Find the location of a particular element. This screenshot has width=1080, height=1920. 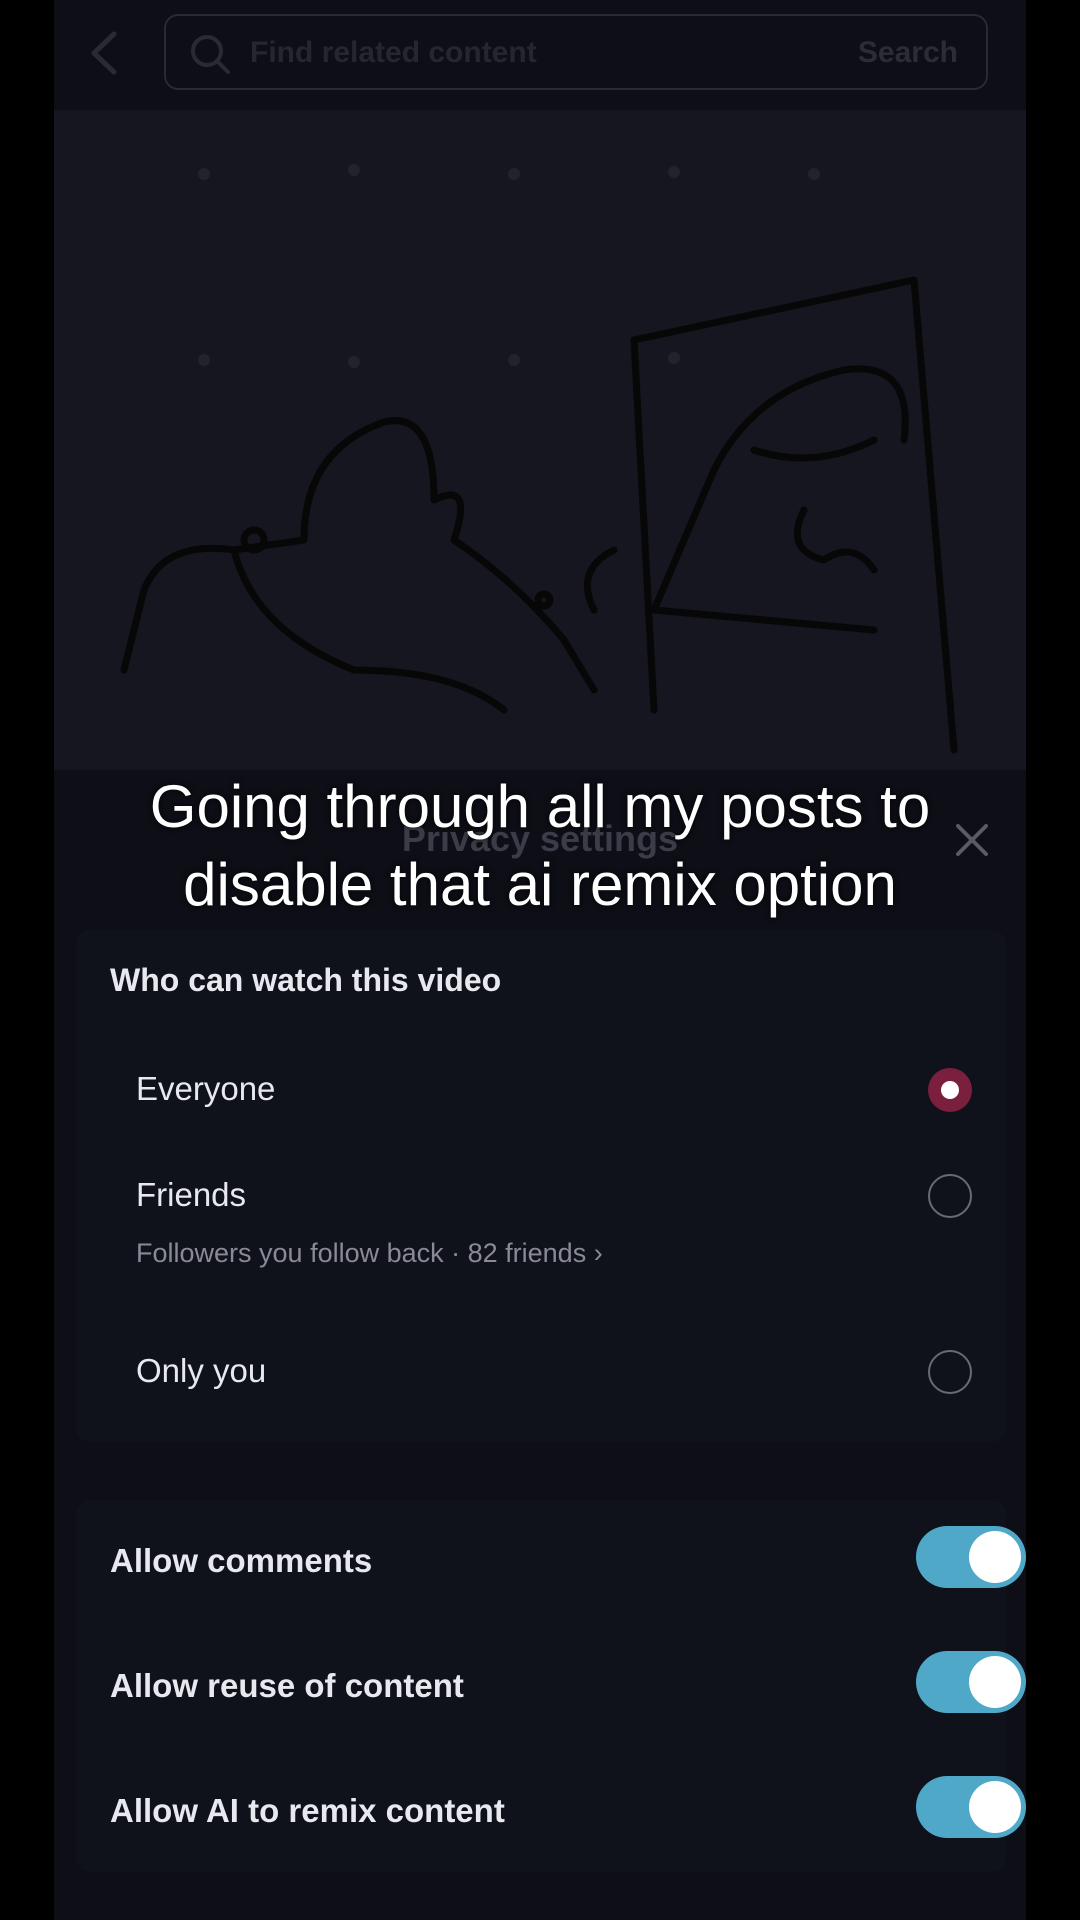

radio-everyone is located at coordinates (950, 1090).